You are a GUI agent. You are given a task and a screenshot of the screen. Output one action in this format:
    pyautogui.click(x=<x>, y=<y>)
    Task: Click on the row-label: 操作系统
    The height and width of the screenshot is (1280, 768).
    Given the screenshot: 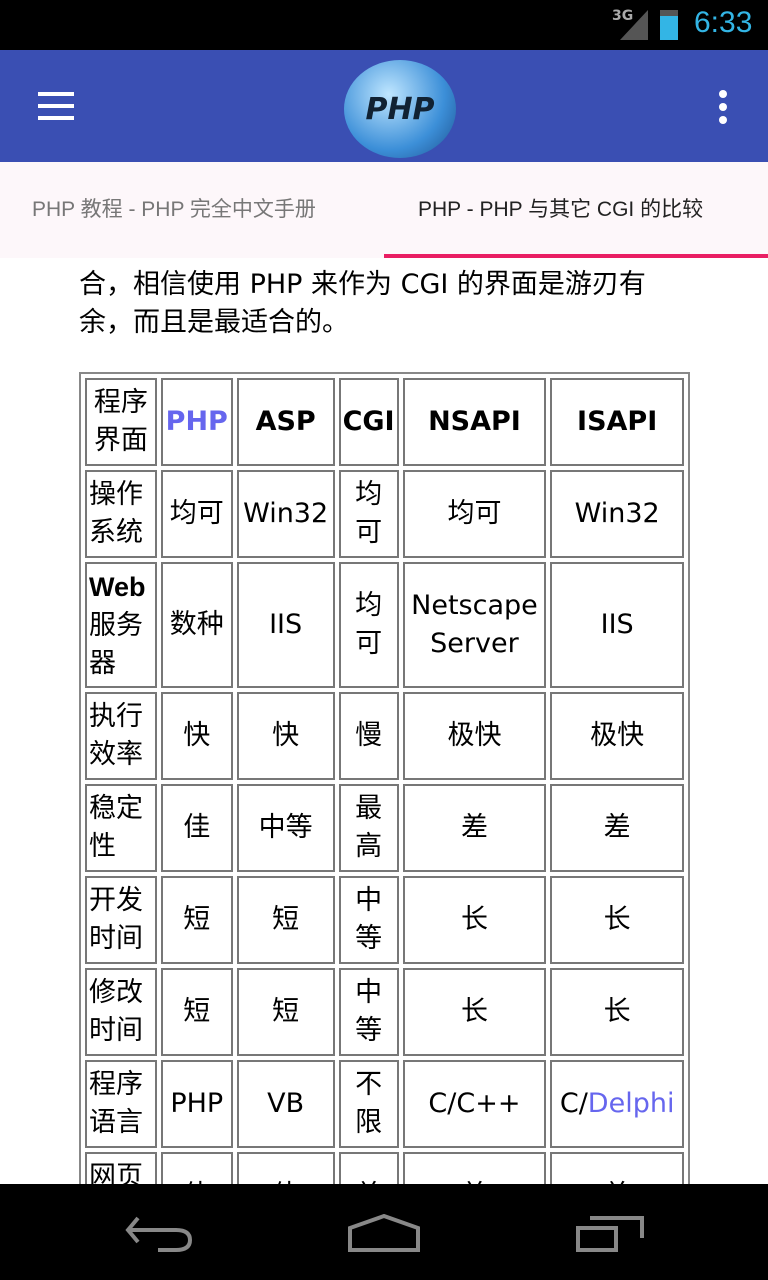 What is the action you would take?
    pyautogui.click(x=116, y=513)
    